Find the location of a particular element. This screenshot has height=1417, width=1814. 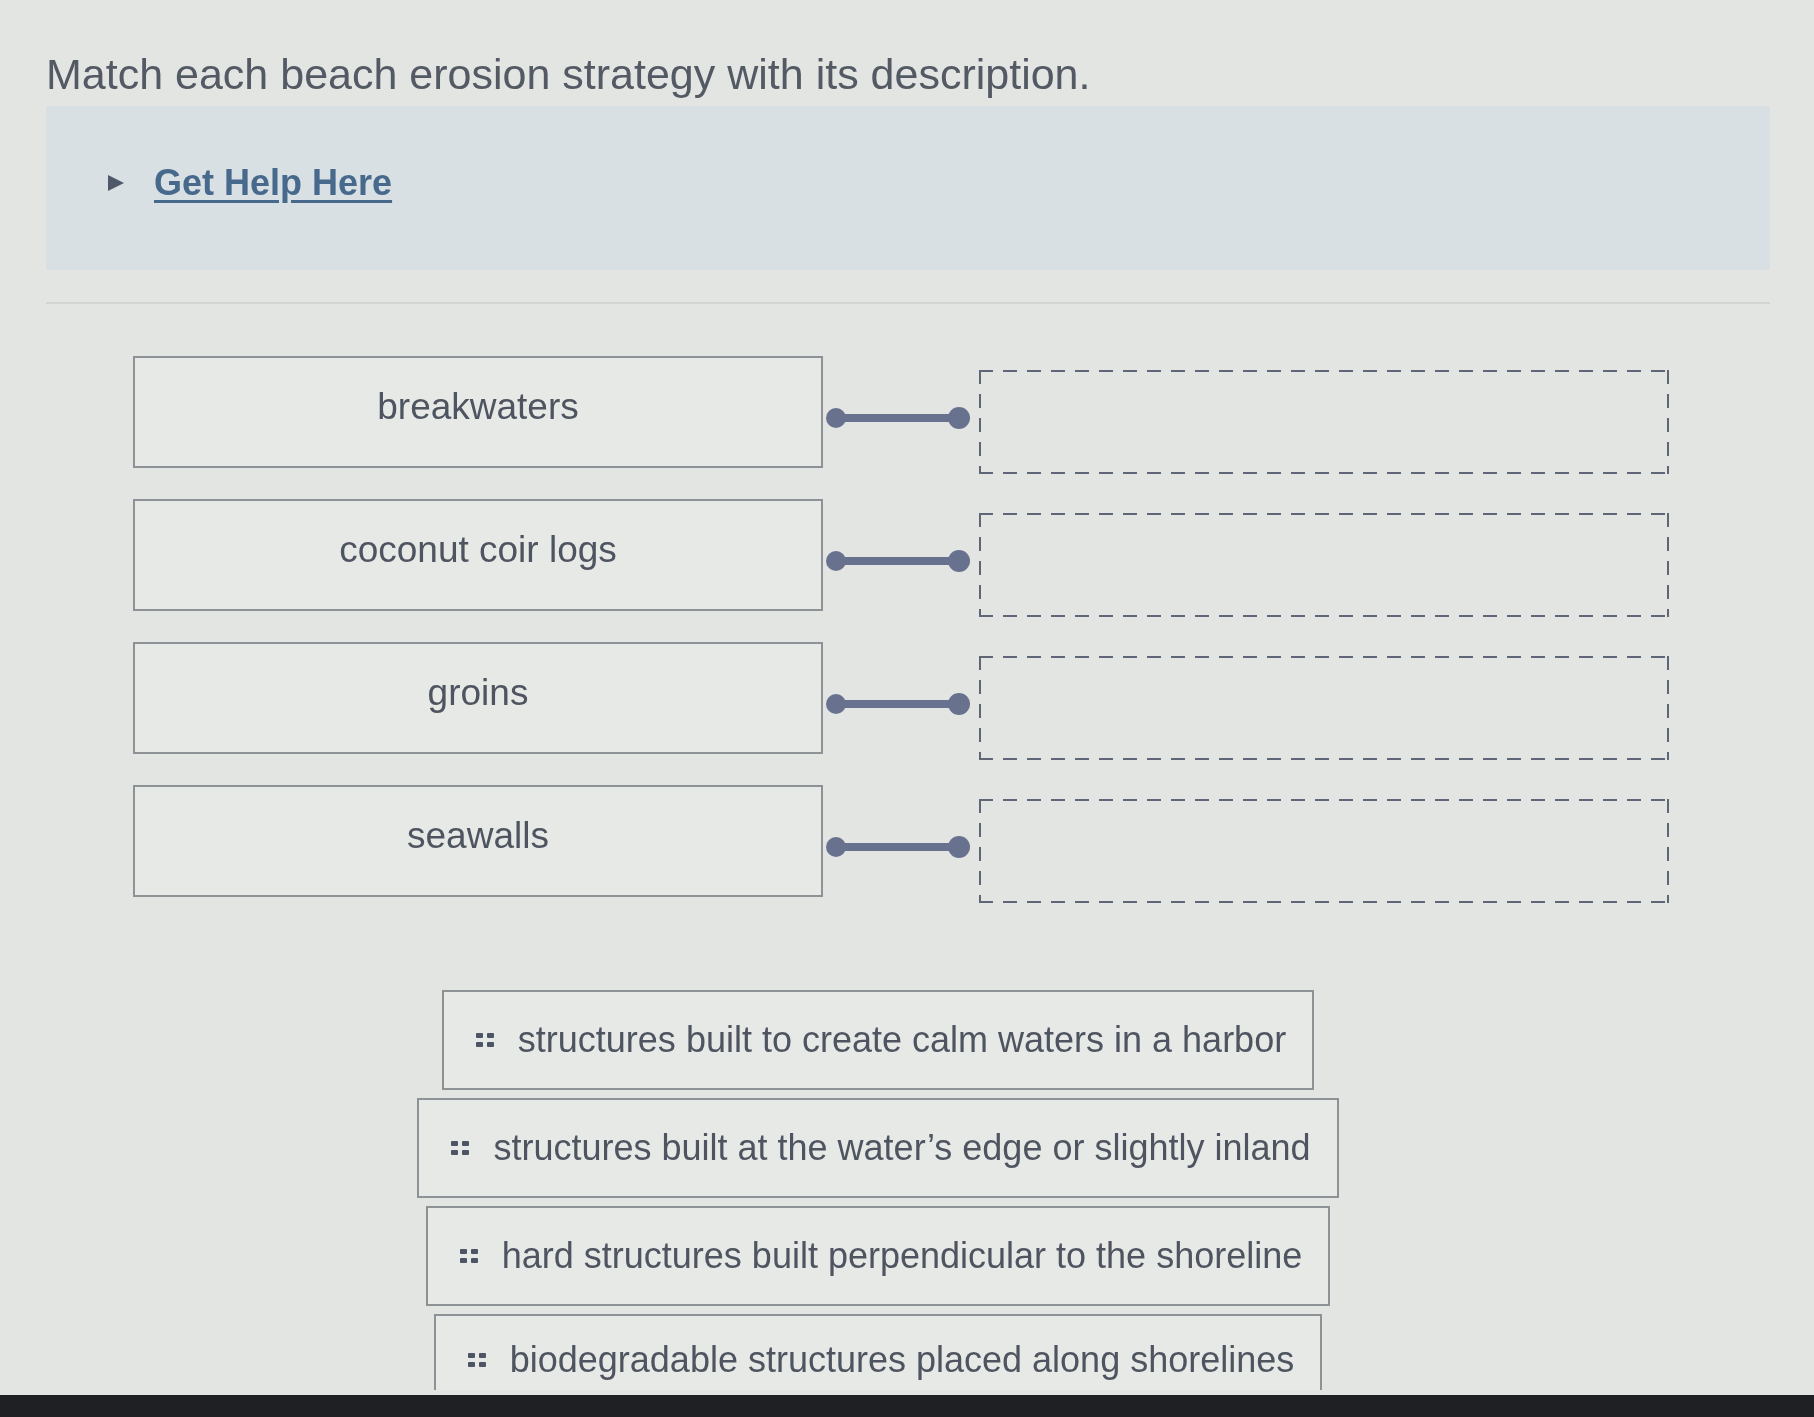

answer-tile: structures built at the water’s edge or slightly inland is located at coordinates (878, 1148).